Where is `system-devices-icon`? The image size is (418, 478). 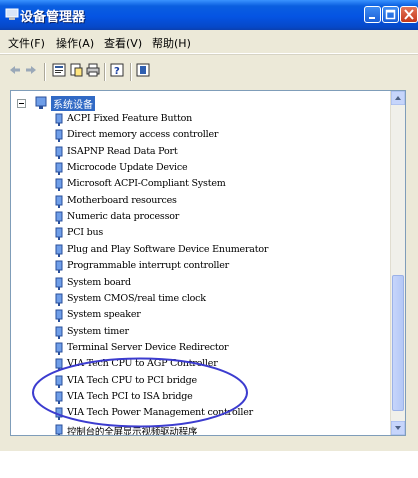 system-devices-icon is located at coordinates (41, 102).